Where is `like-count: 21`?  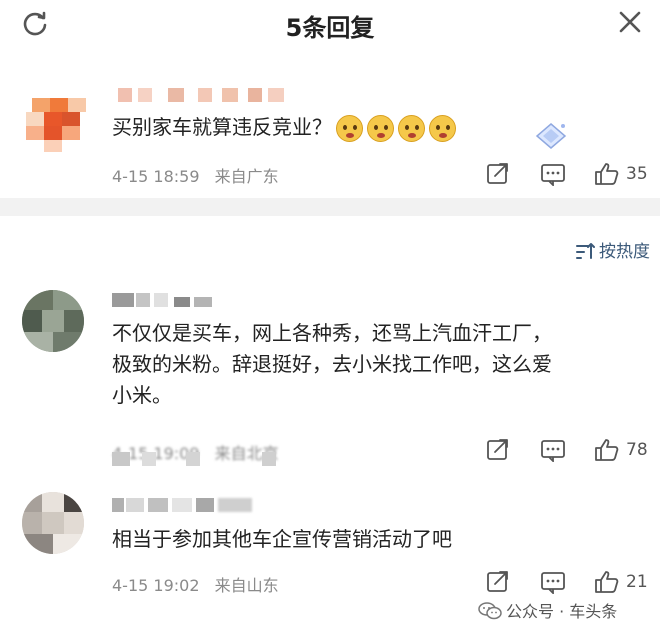
like-count: 21 is located at coordinates (637, 582).